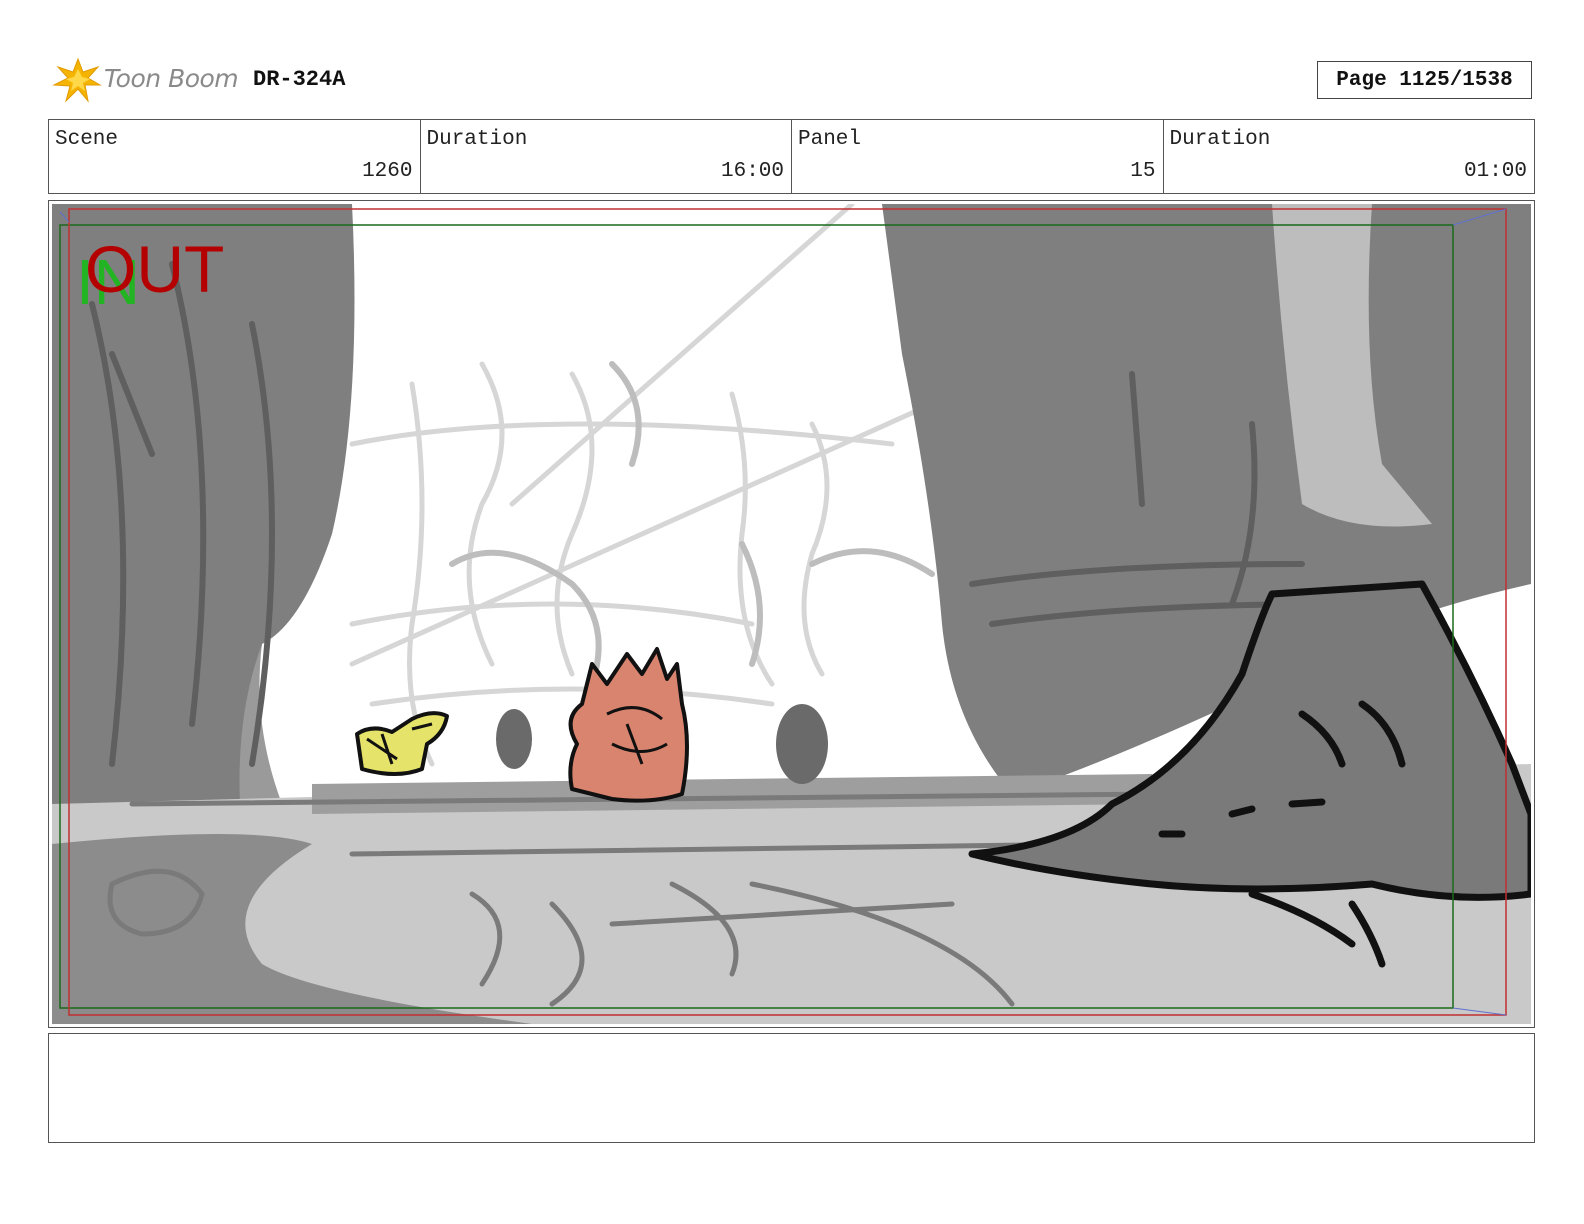  What do you see at coordinates (752, 171) in the screenshot?
I see `scene-duration-value: 16:00` at bounding box center [752, 171].